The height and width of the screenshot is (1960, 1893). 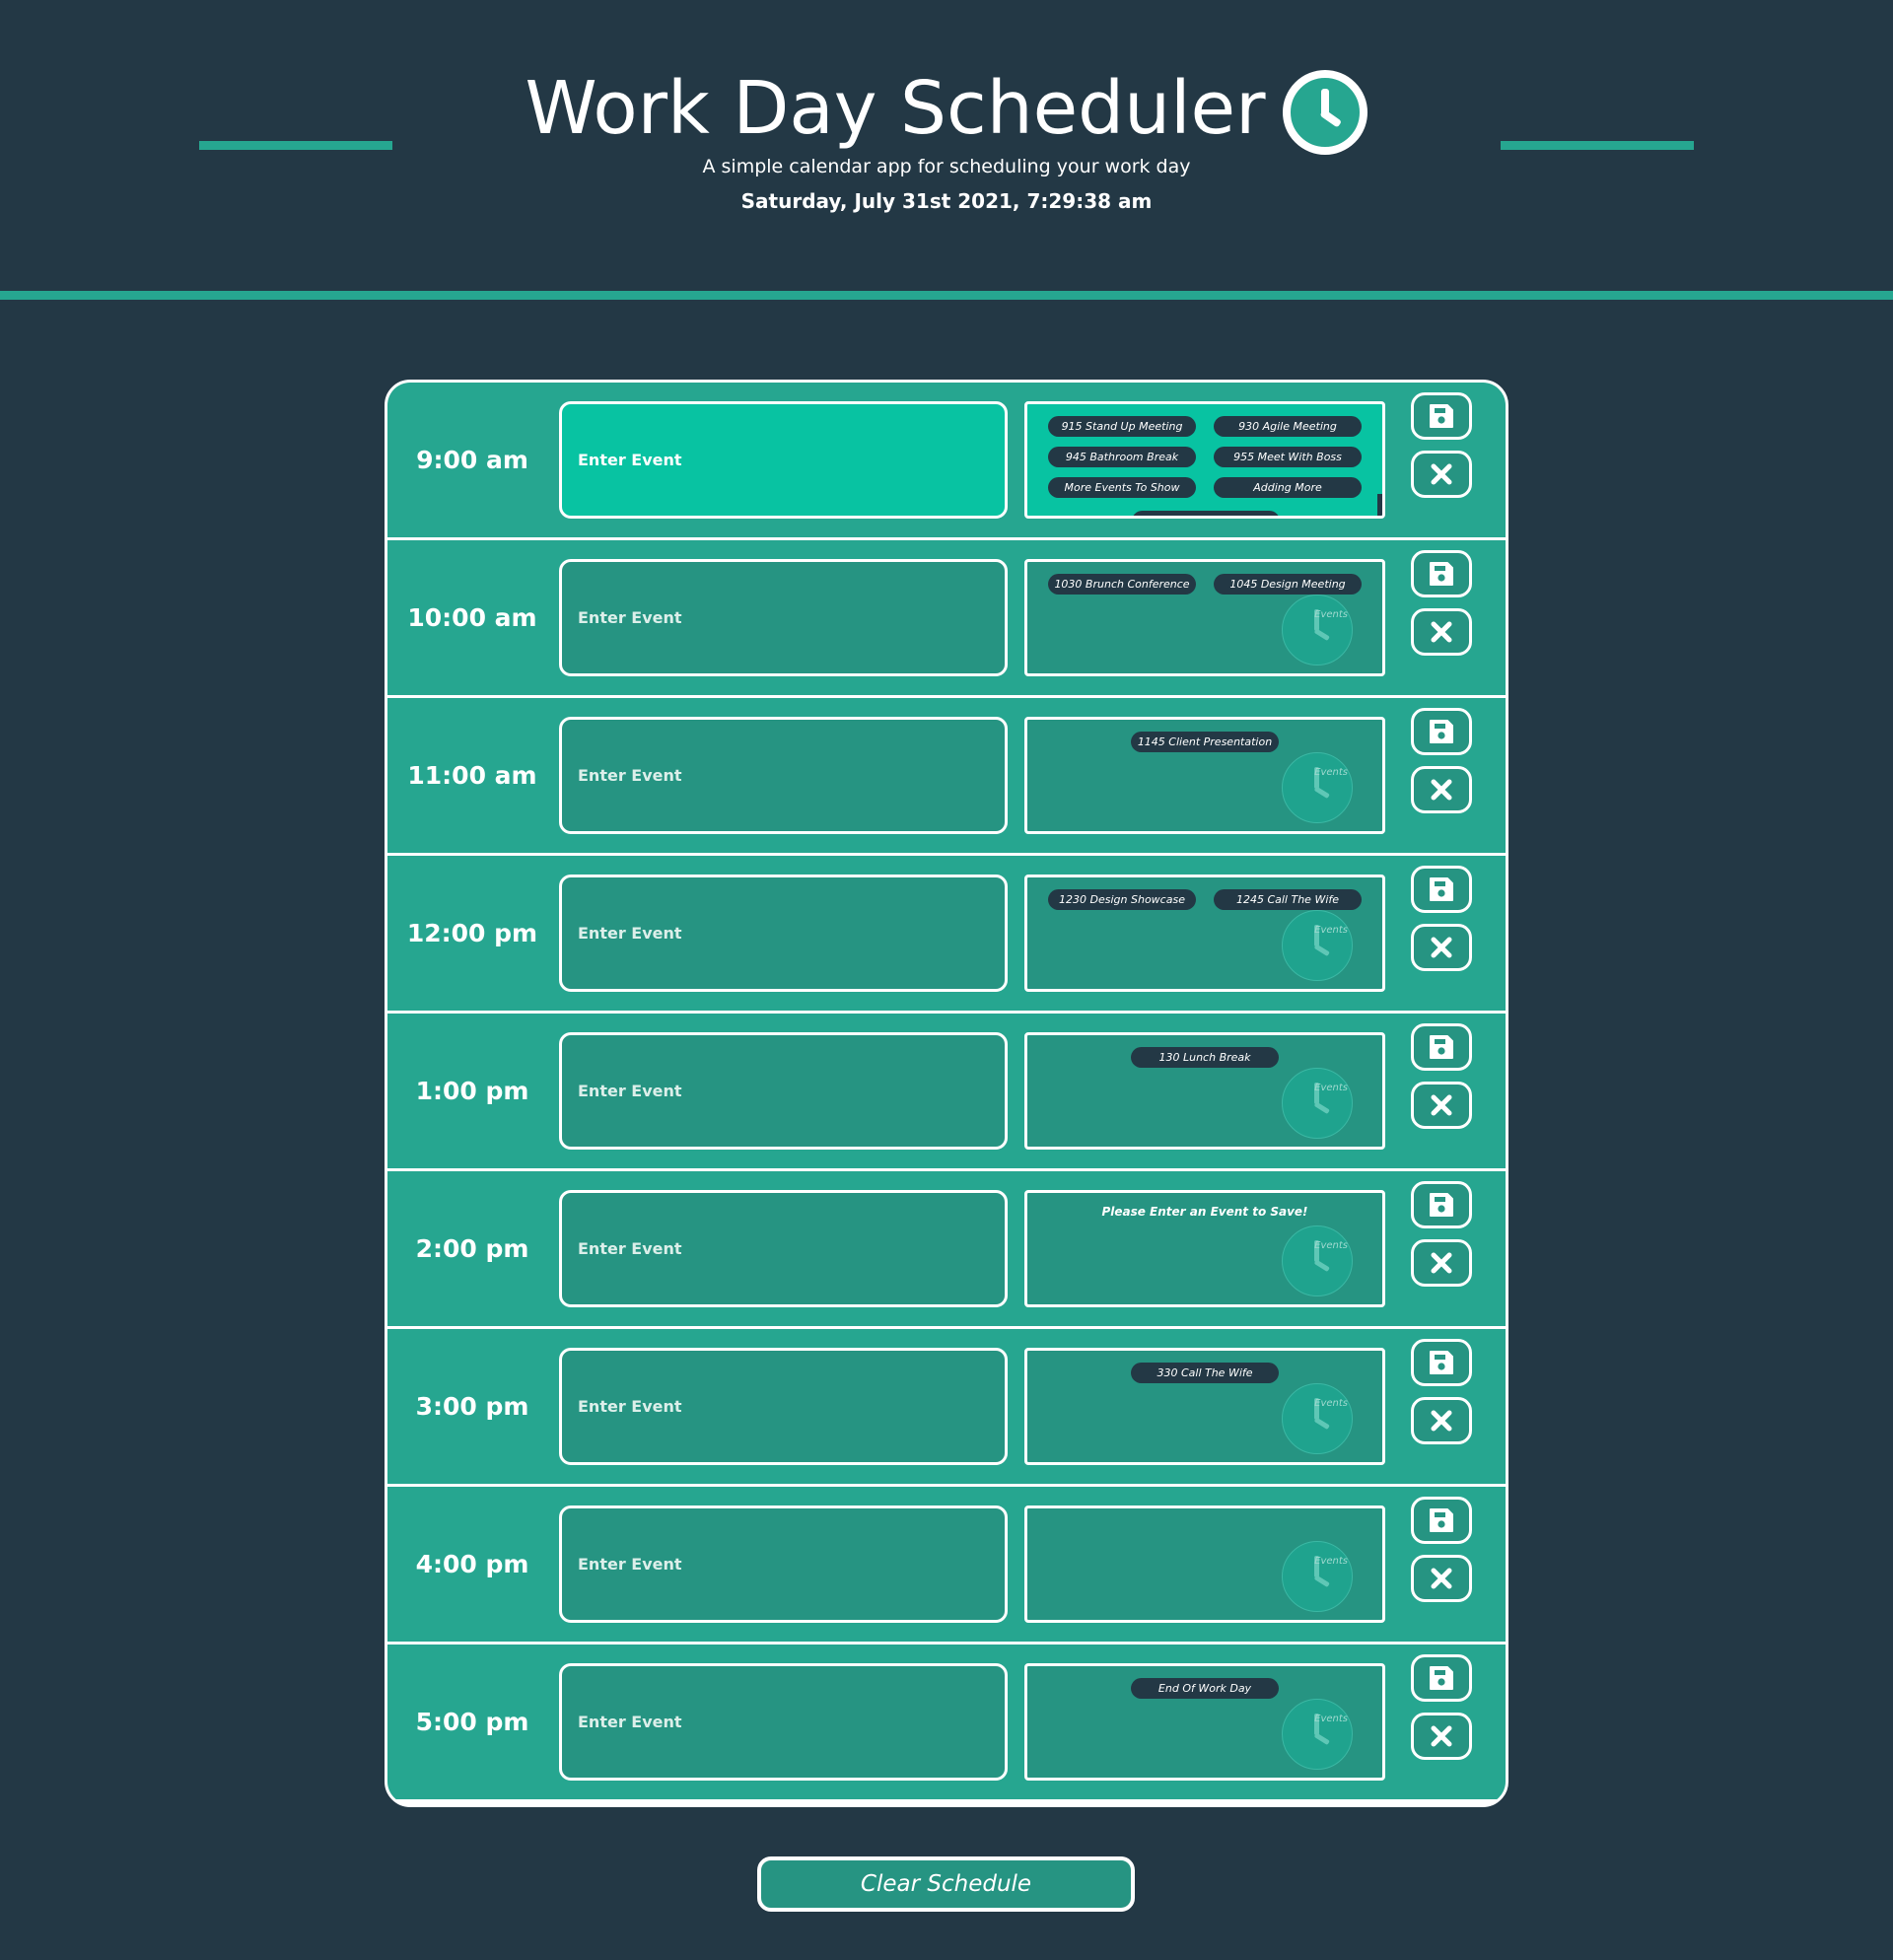 I want to click on saved-events-panel: Events Please Enter an Event to Save!, so click(x=1204, y=1248).